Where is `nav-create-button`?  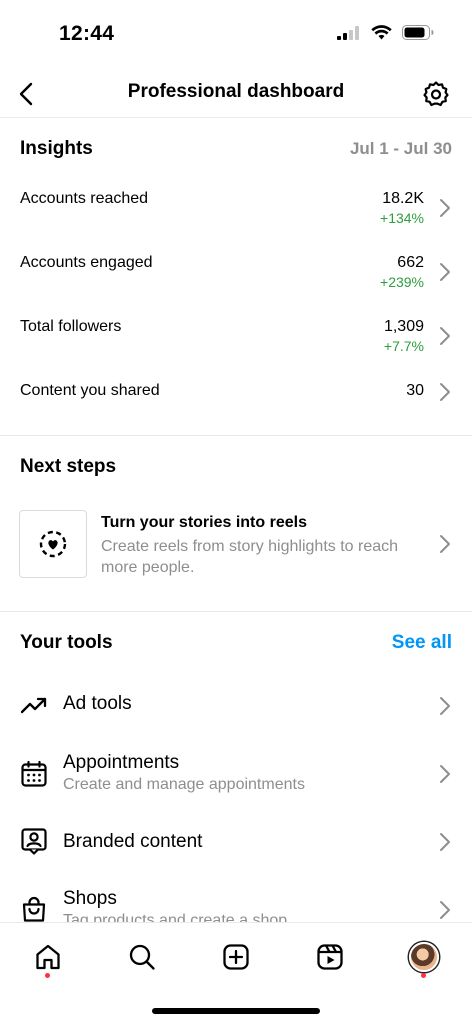
nav-create-button is located at coordinates (236, 957).